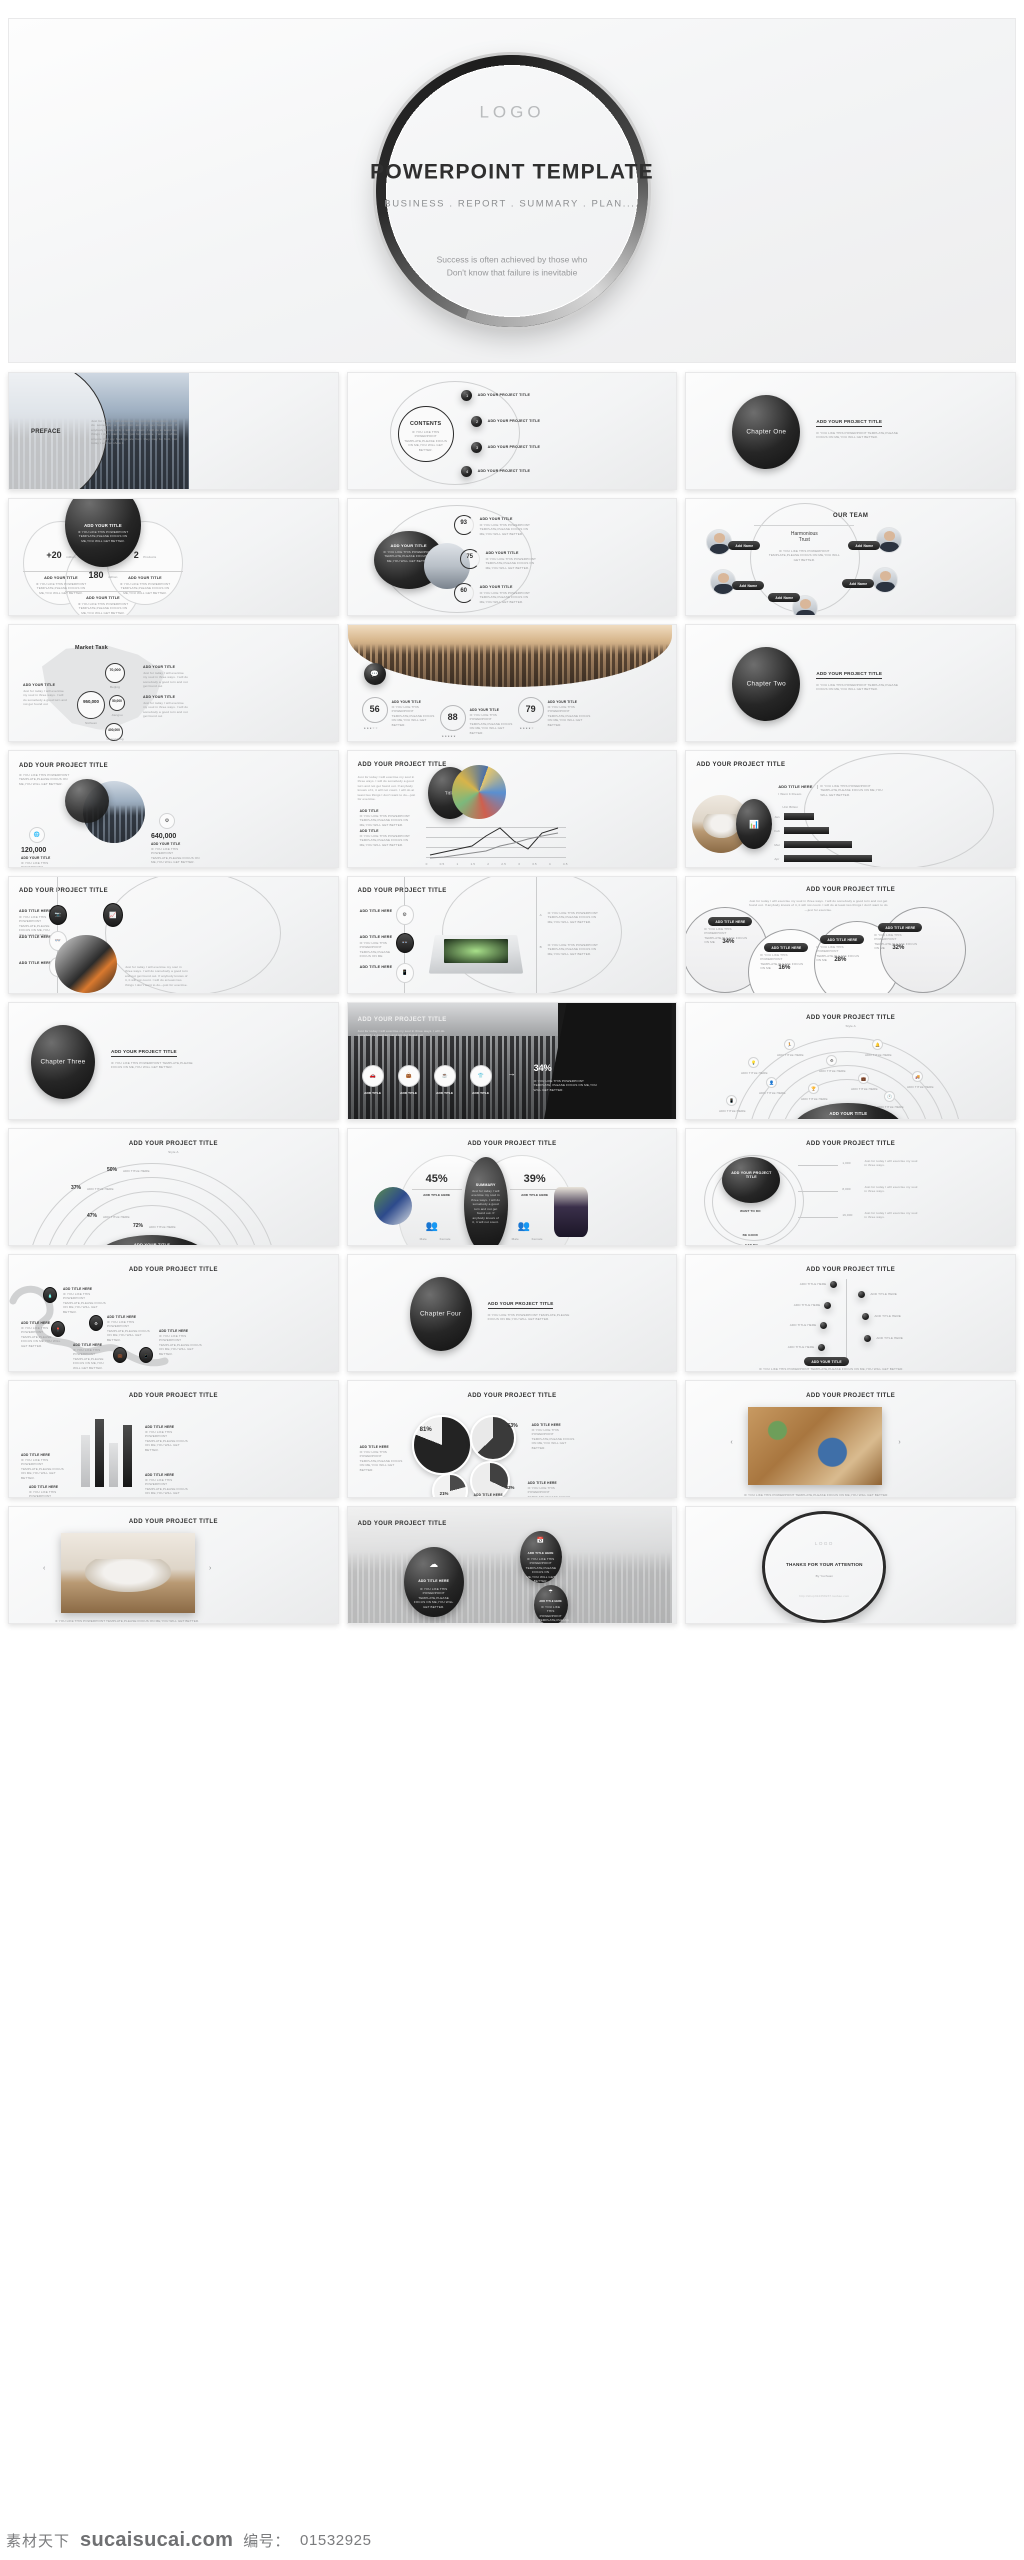  What do you see at coordinates (748, 585) in the screenshot?
I see `team-name-3: Add Name` at bounding box center [748, 585].